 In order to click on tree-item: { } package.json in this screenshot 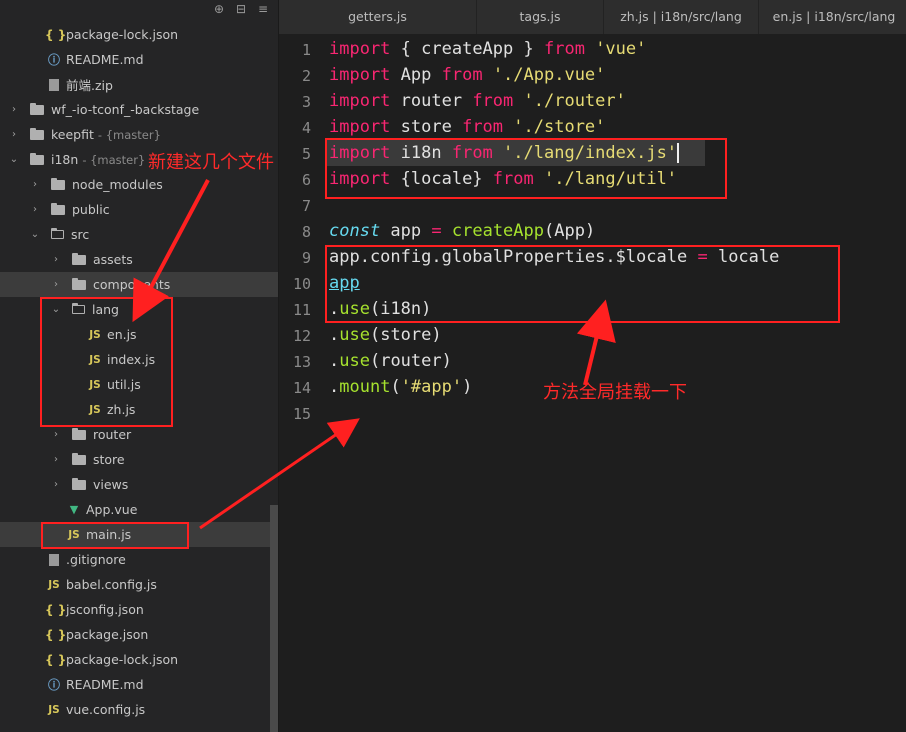, I will do `click(139, 634)`.